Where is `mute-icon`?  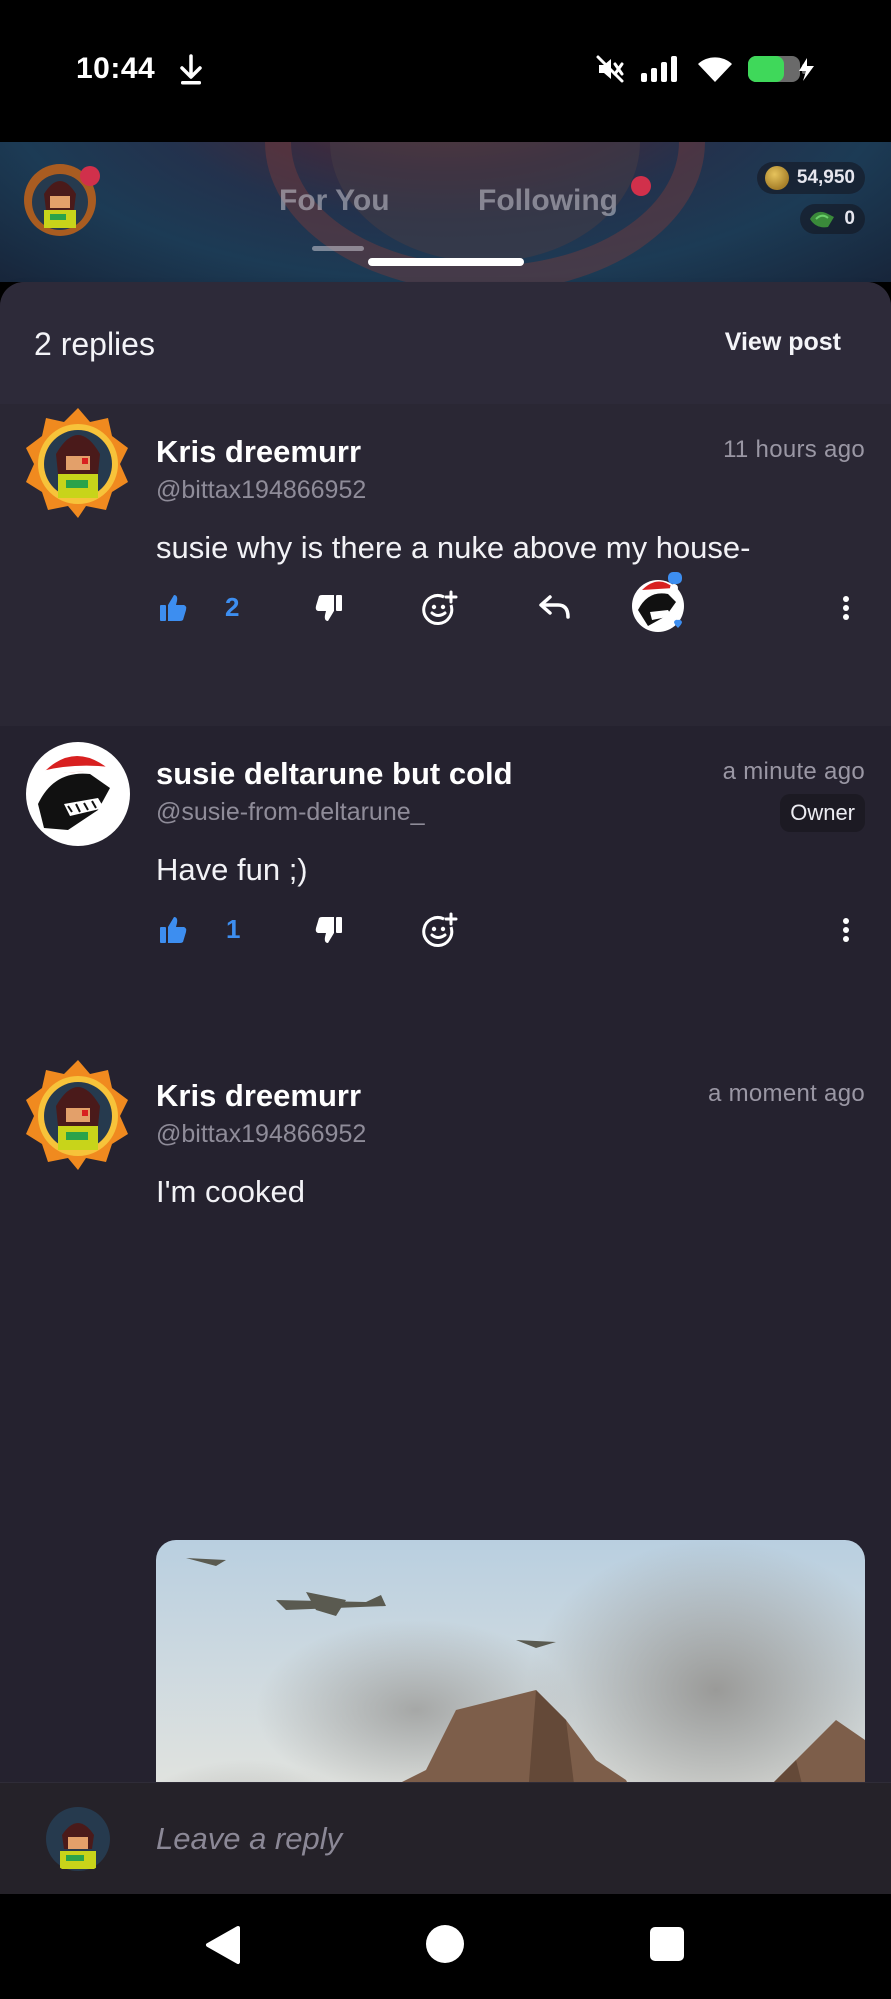
mute-icon is located at coordinates (610, 71).